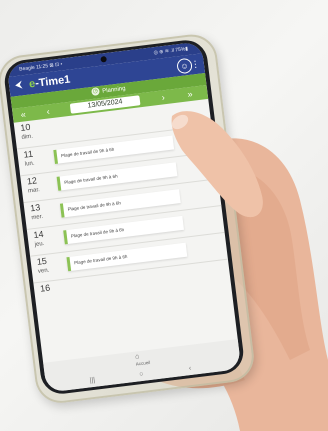 The width and height of the screenshot is (328, 431). Describe the element at coordinates (163, 97) in the screenshot. I see `next-week-button: ›` at that location.